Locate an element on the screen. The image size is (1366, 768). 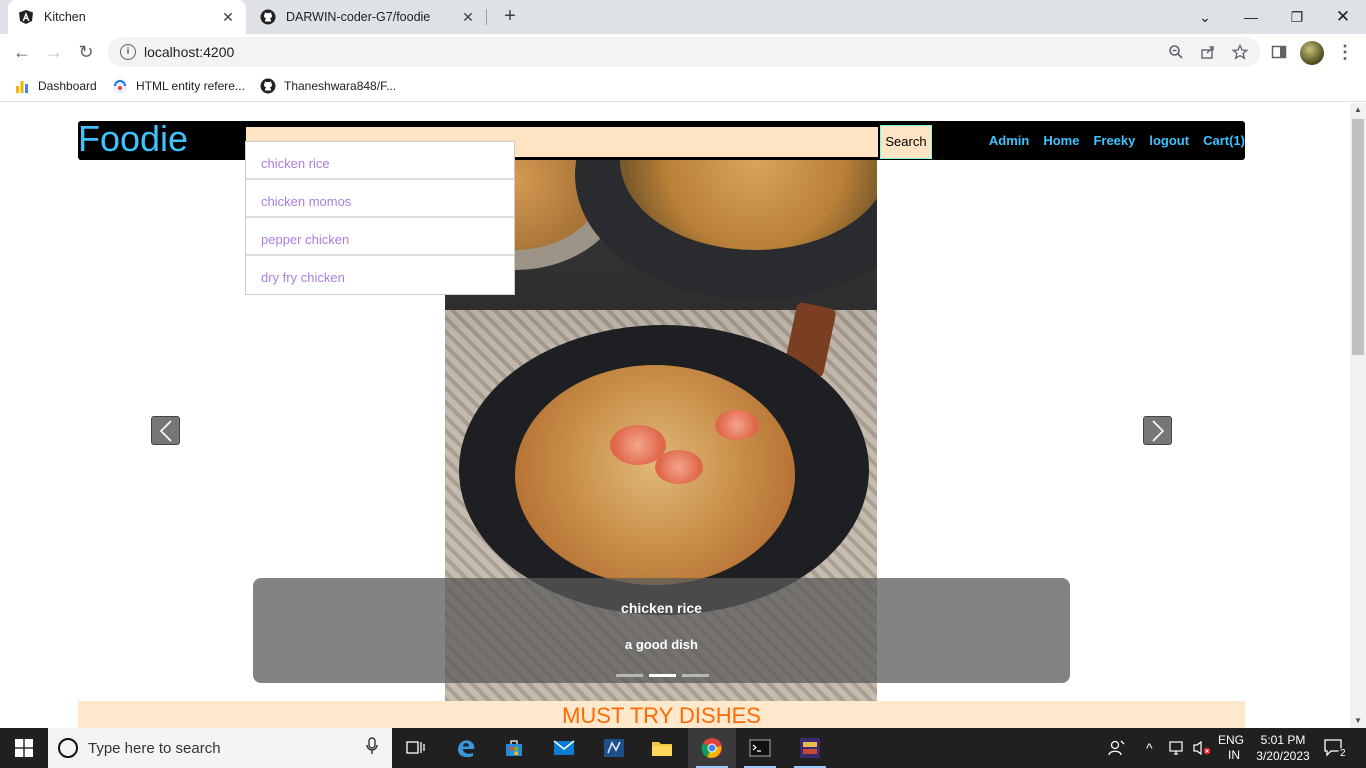
back-button: ← is located at coordinates (22, 52).